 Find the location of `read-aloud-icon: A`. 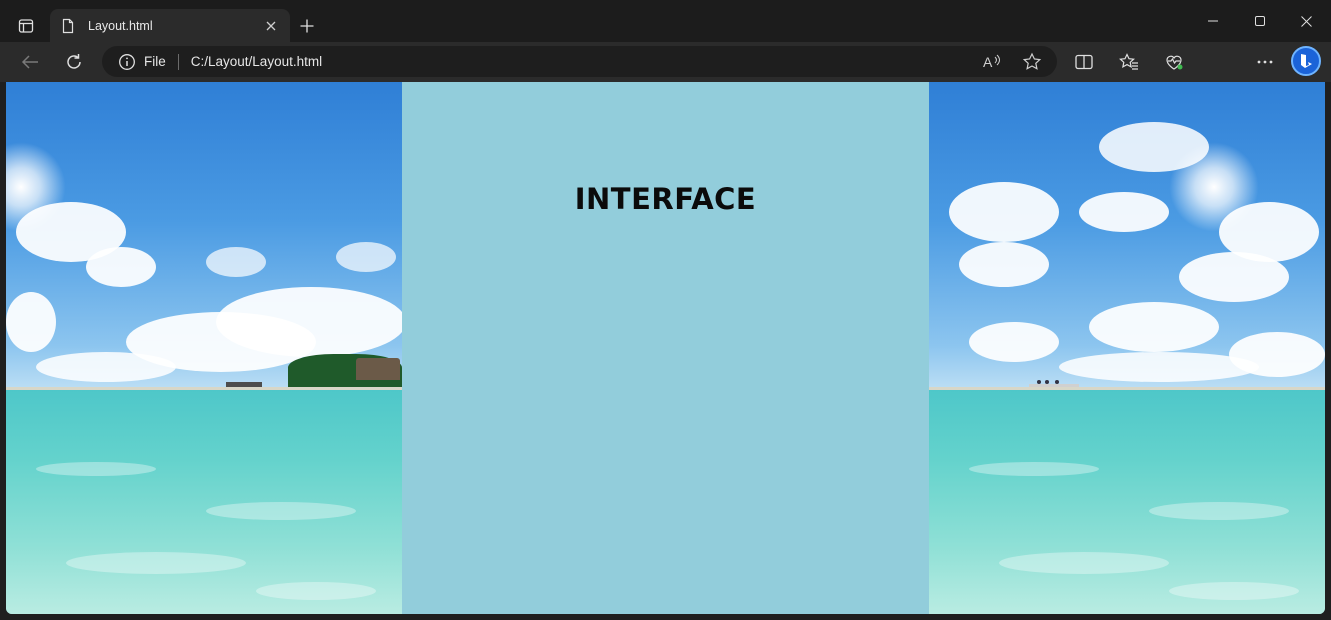

read-aloud-icon: A is located at coordinates (992, 62).